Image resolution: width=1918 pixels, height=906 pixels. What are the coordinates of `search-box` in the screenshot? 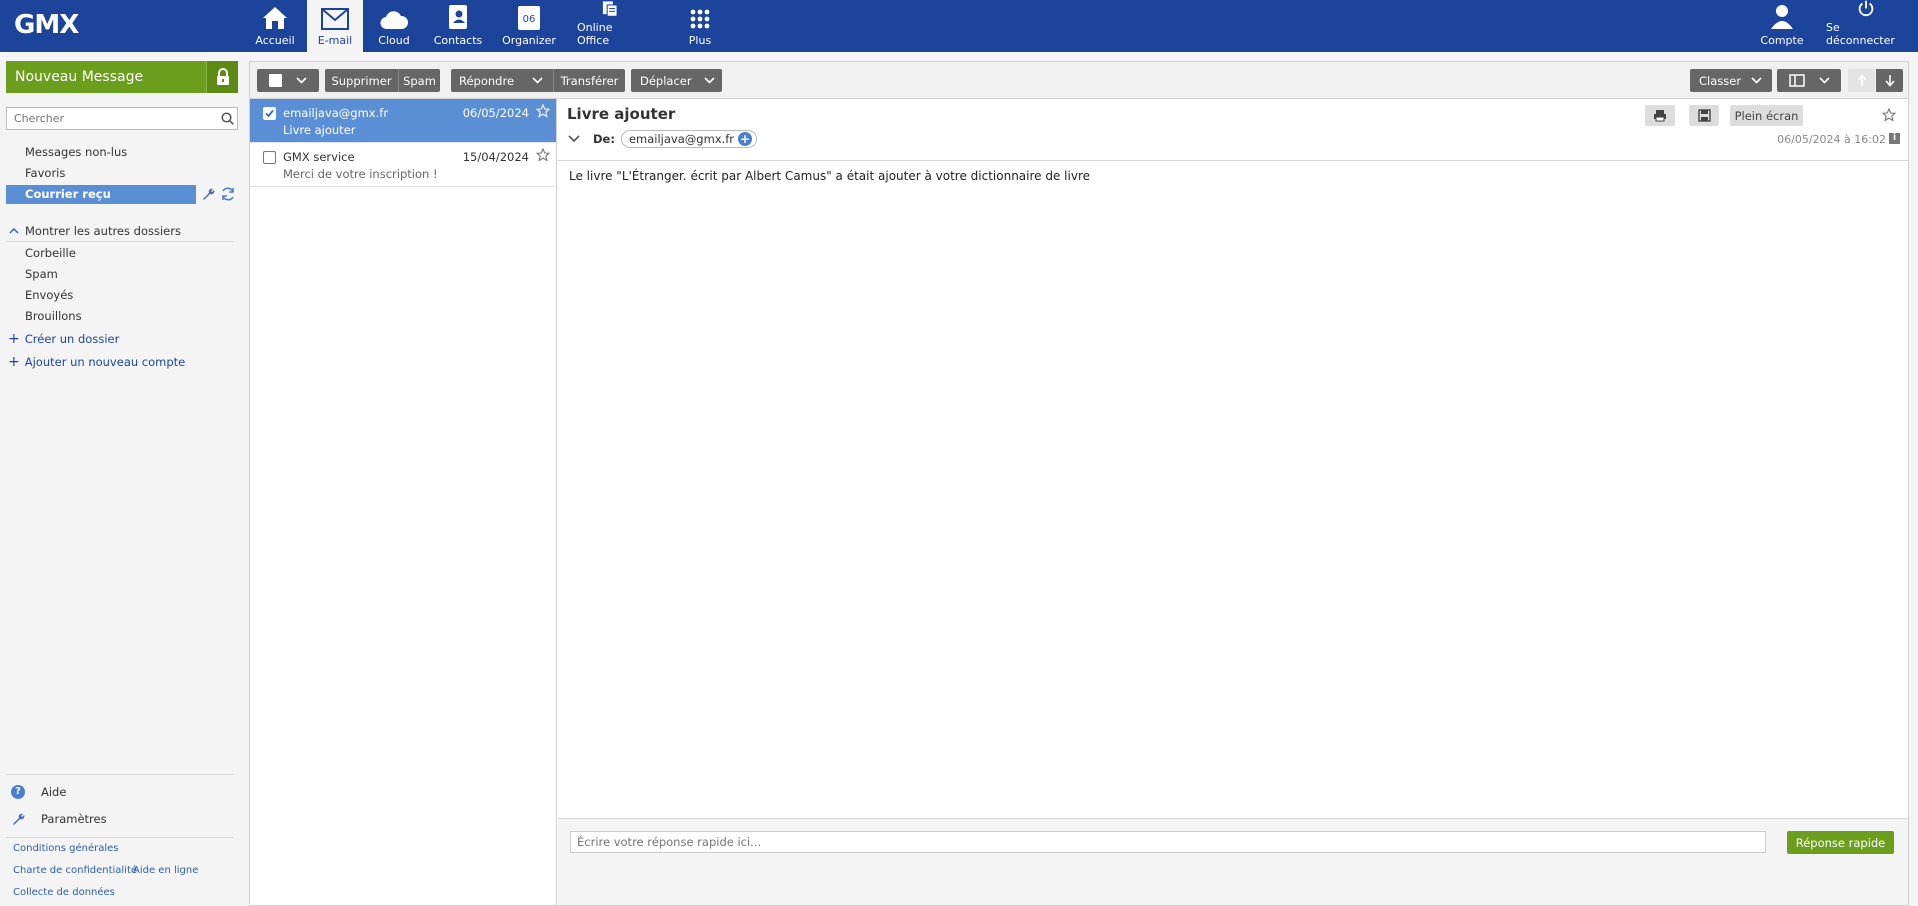 It's located at (122, 118).